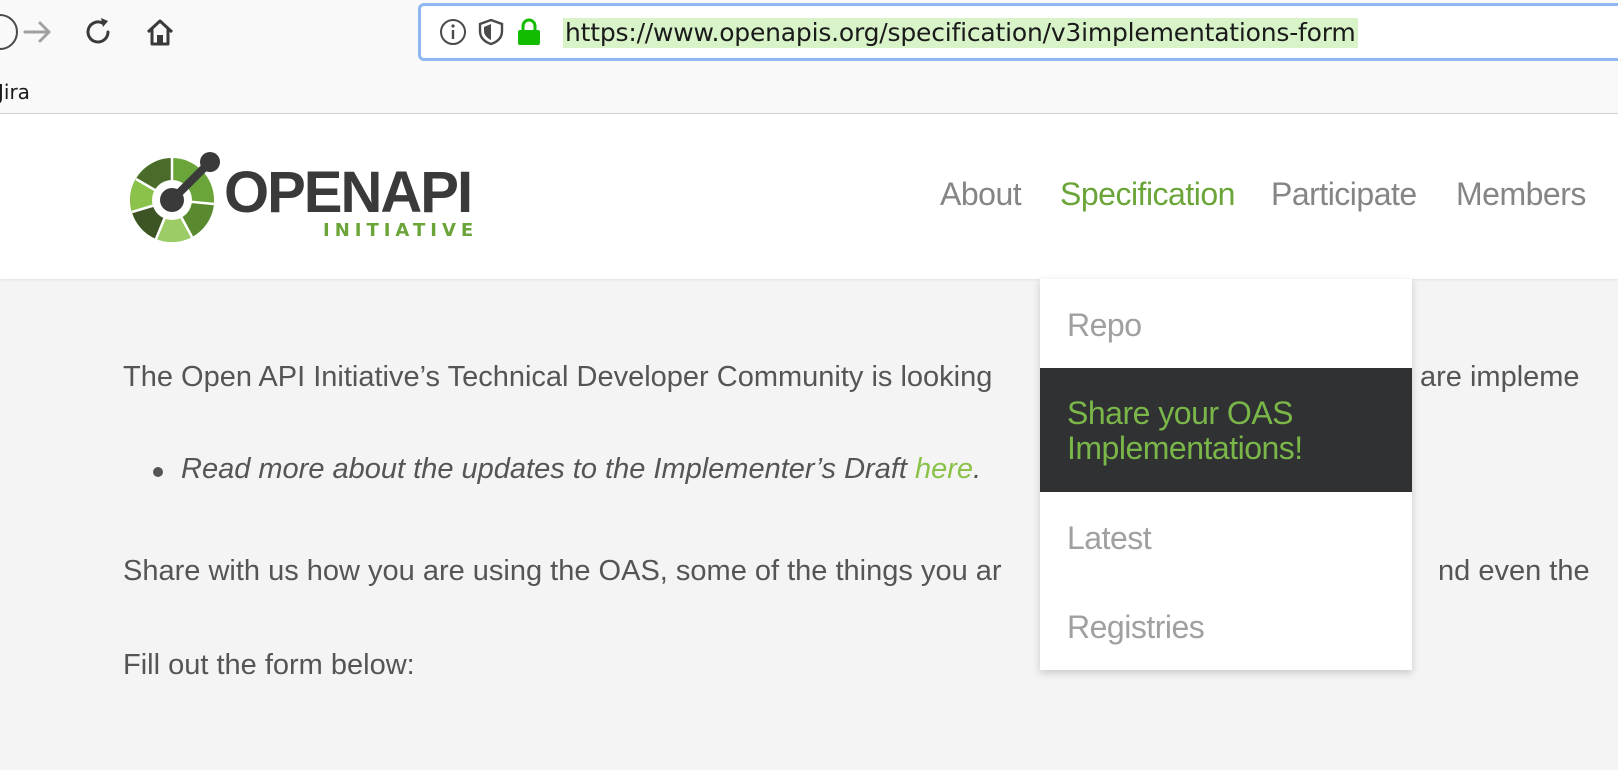  I want to click on home-button, so click(160, 32).